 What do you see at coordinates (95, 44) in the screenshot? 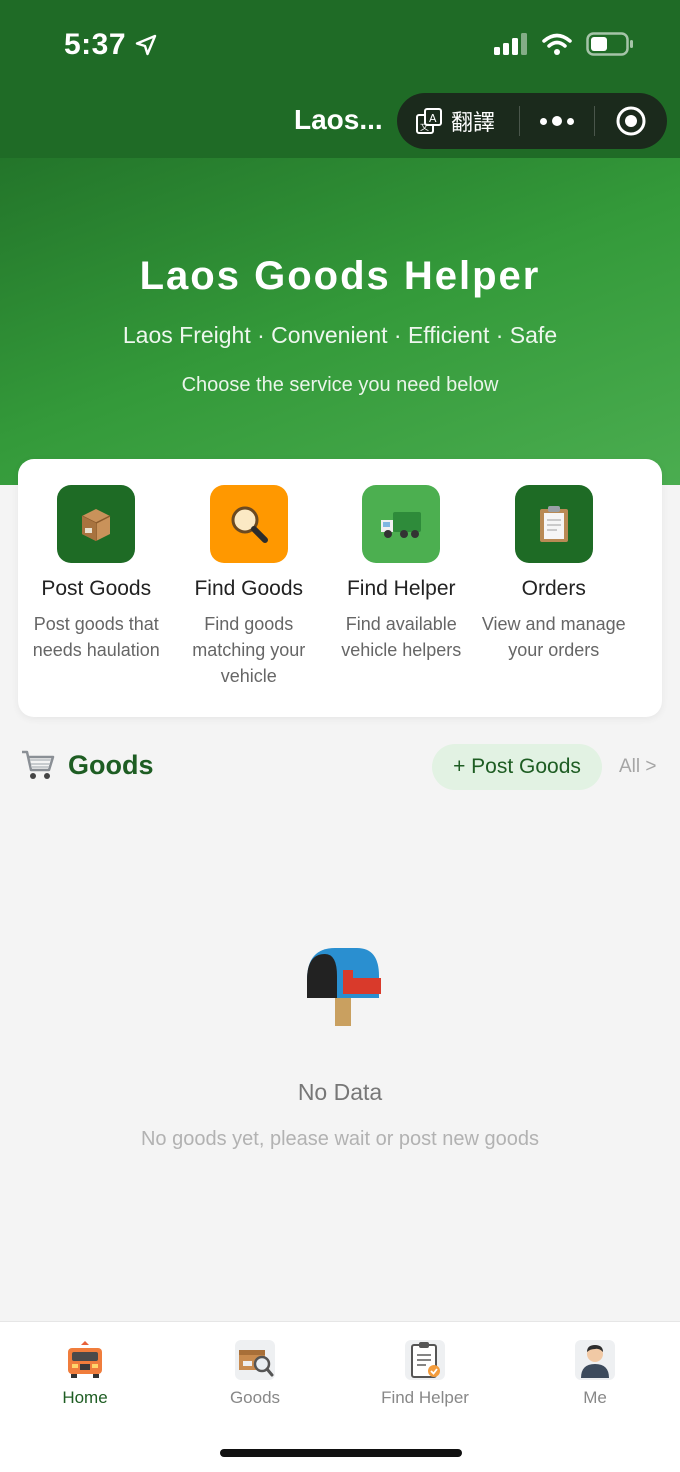
I see `time-text: 5:37` at bounding box center [95, 44].